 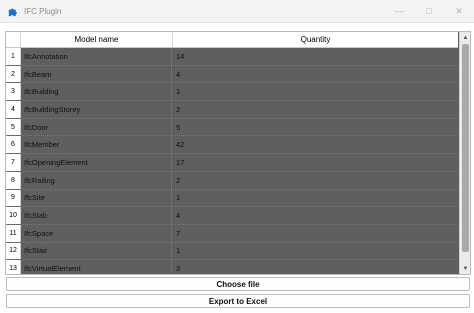 I want to click on scrollbar-thumb, so click(x=465, y=148).